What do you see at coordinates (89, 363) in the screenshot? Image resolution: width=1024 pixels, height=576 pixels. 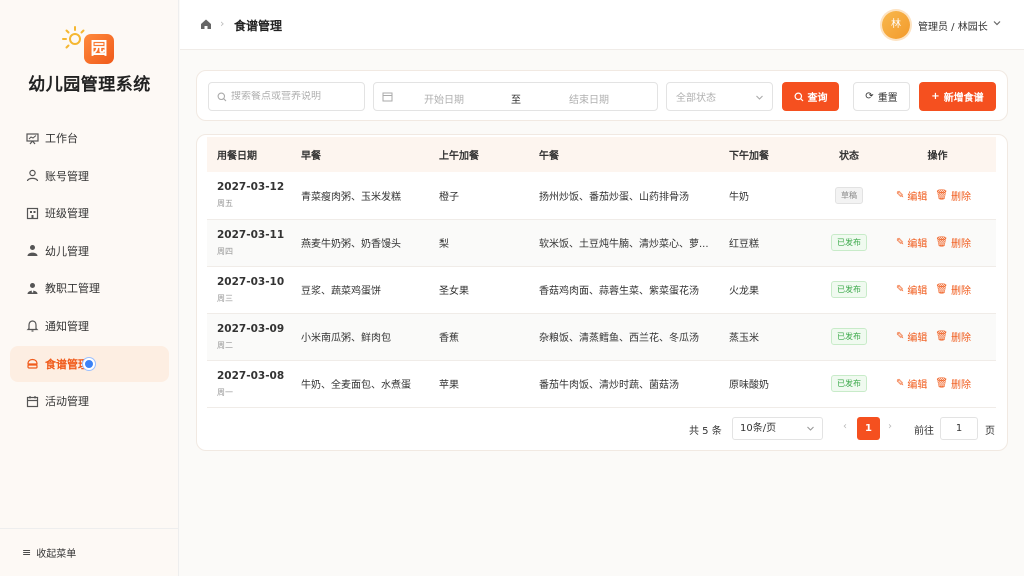 I see `sidebar-item-recipes: 食谱管理` at bounding box center [89, 363].